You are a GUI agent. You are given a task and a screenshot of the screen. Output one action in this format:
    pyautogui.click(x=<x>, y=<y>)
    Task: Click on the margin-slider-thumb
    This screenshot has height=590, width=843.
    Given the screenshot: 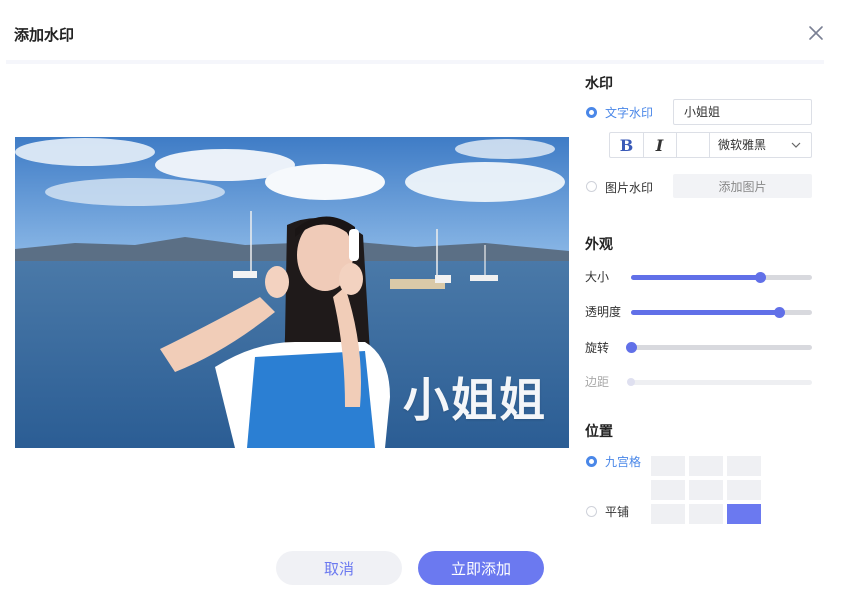 What is the action you would take?
    pyautogui.click(x=631, y=382)
    